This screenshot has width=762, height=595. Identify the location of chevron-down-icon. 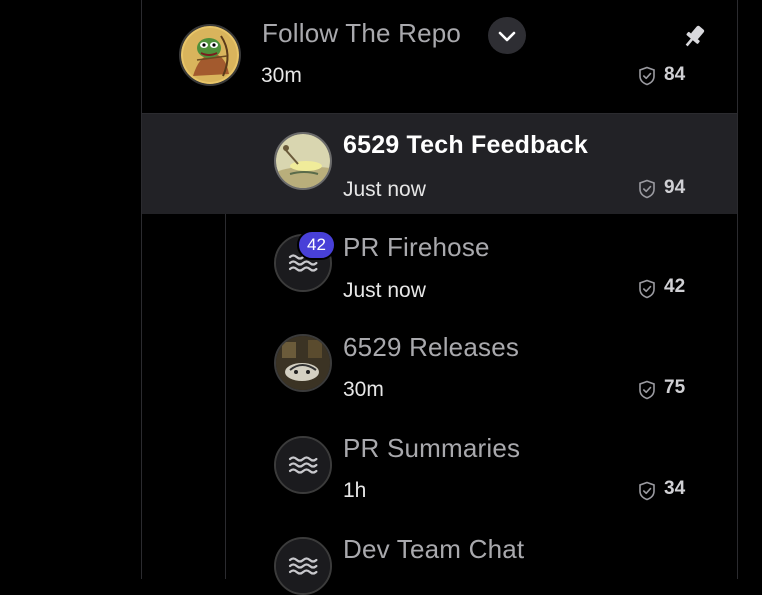
(507, 36).